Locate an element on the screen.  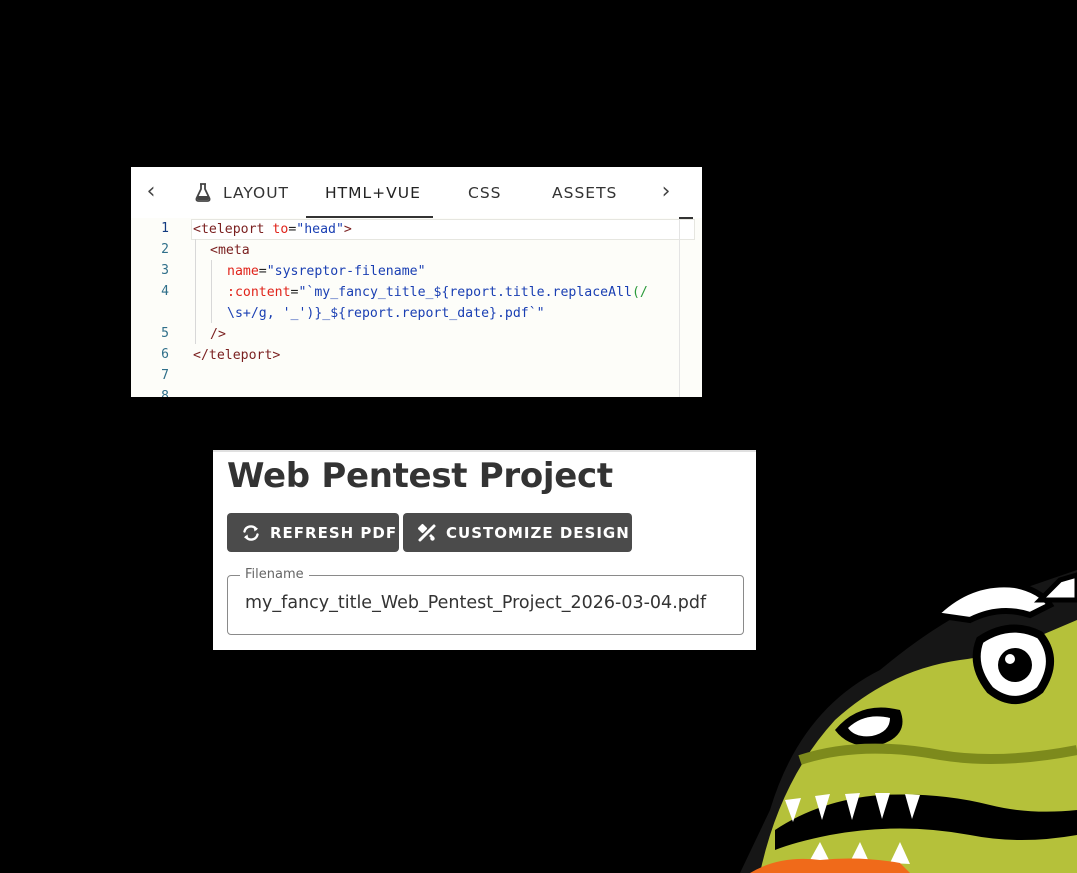
chevron-left-icon: ‹ is located at coordinates (151, 193).